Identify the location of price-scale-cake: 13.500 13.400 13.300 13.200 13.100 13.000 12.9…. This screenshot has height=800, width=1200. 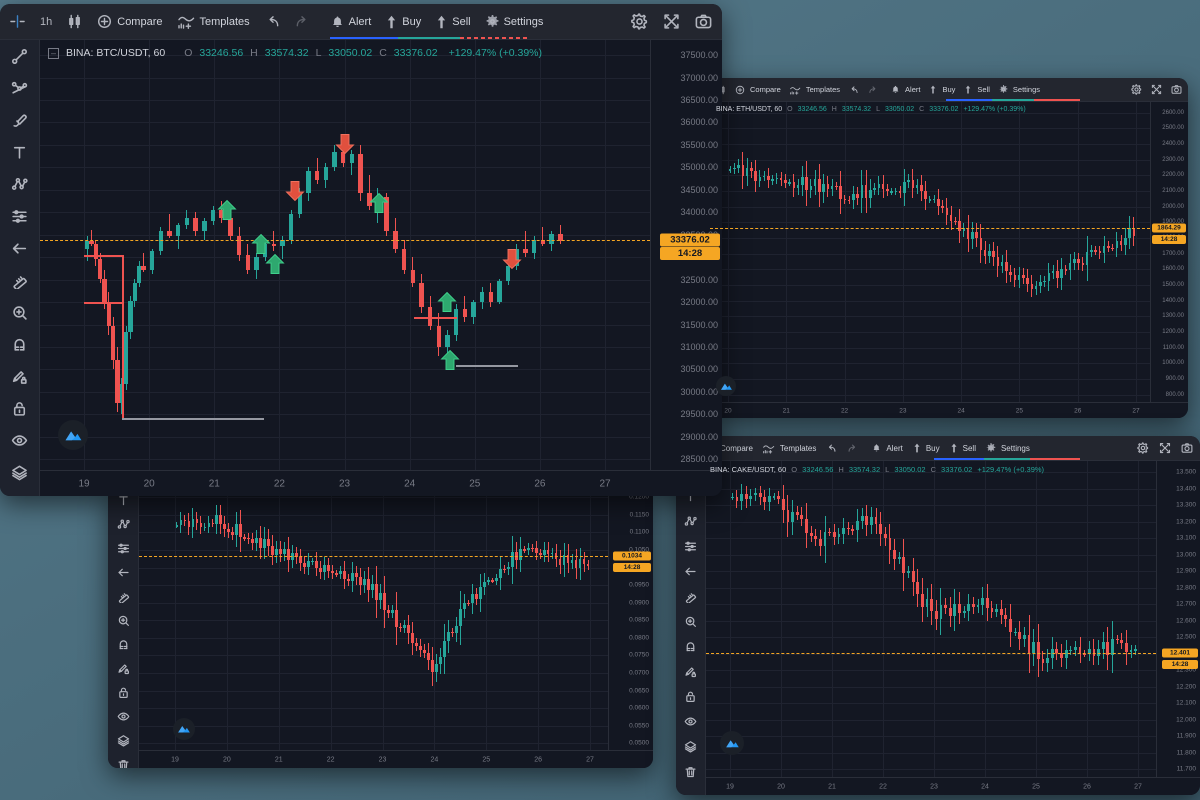
(1178, 619).